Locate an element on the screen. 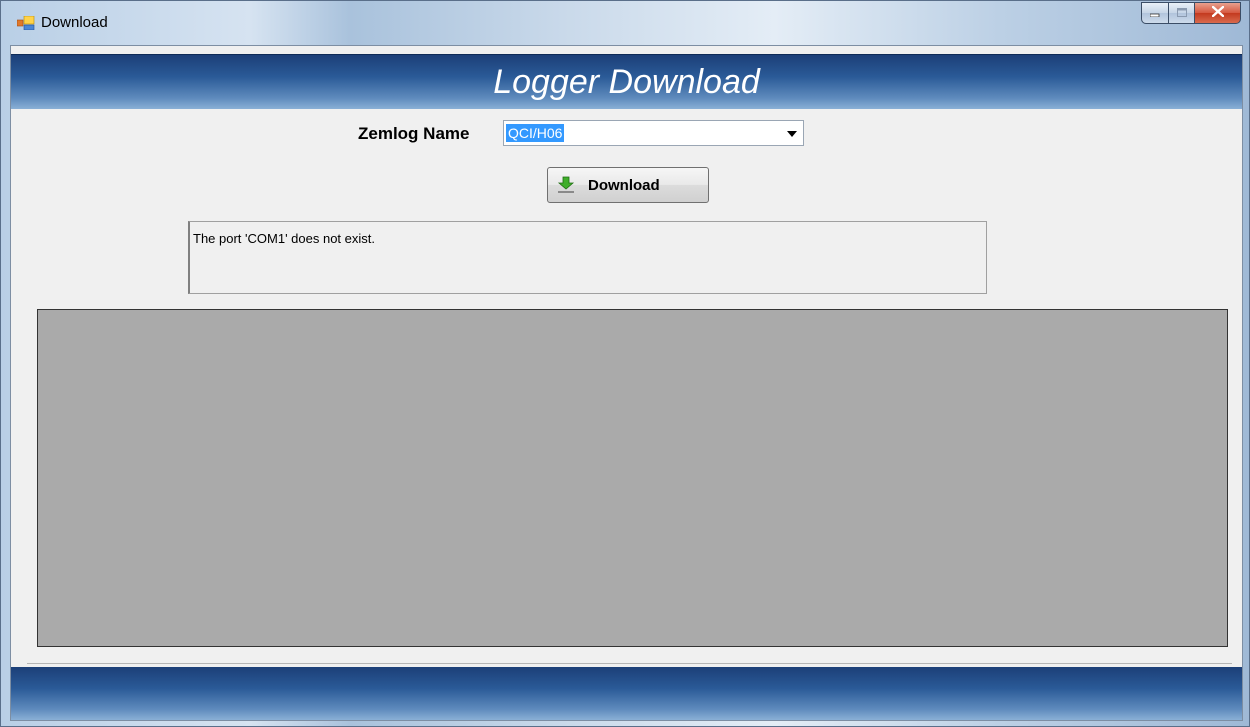 This screenshot has width=1250, height=727. minimize-button is located at coordinates (1155, 13).